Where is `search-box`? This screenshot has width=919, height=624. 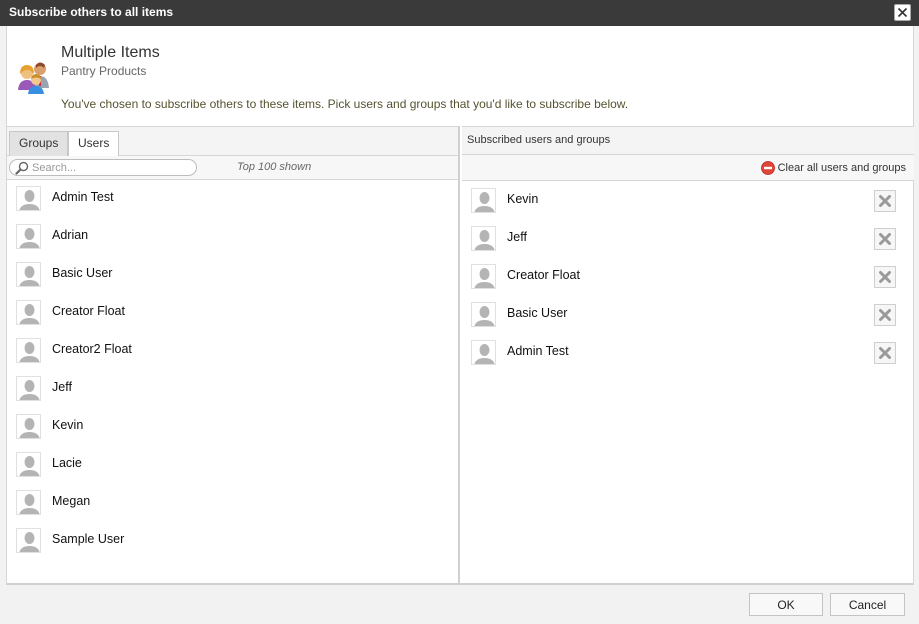
search-box is located at coordinates (103, 167).